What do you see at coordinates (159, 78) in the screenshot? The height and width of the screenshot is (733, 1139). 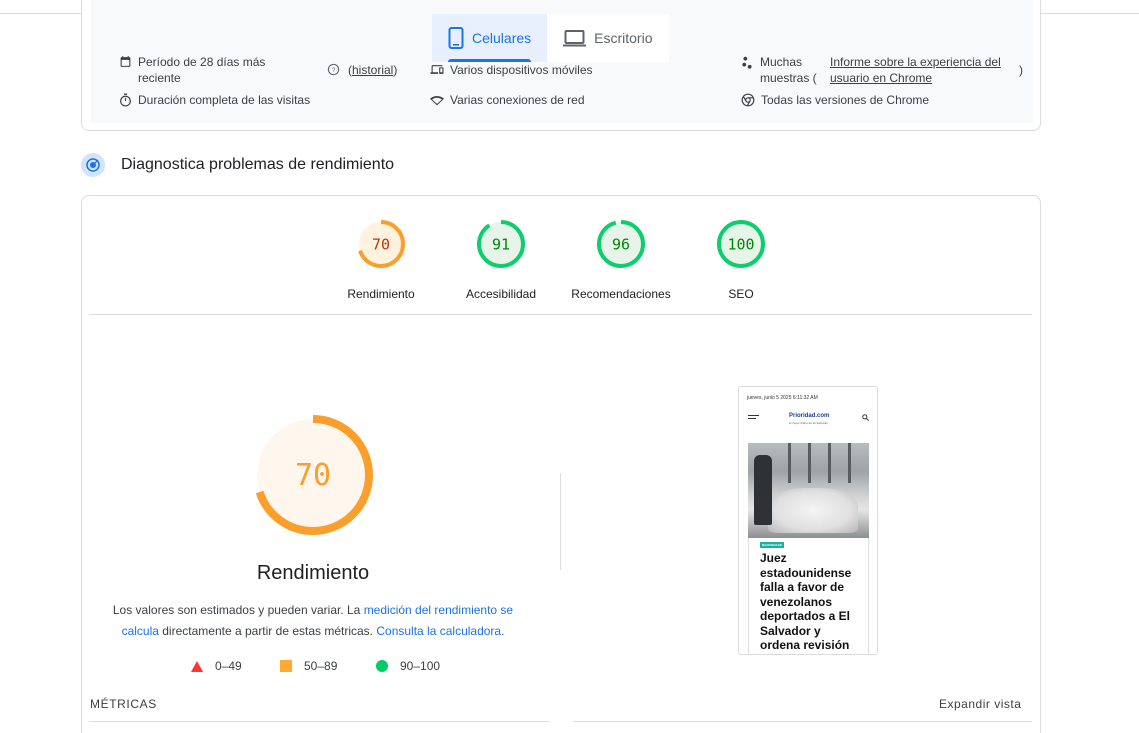 I see `info-period-line2: reciente` at bounding box center [159, 78].